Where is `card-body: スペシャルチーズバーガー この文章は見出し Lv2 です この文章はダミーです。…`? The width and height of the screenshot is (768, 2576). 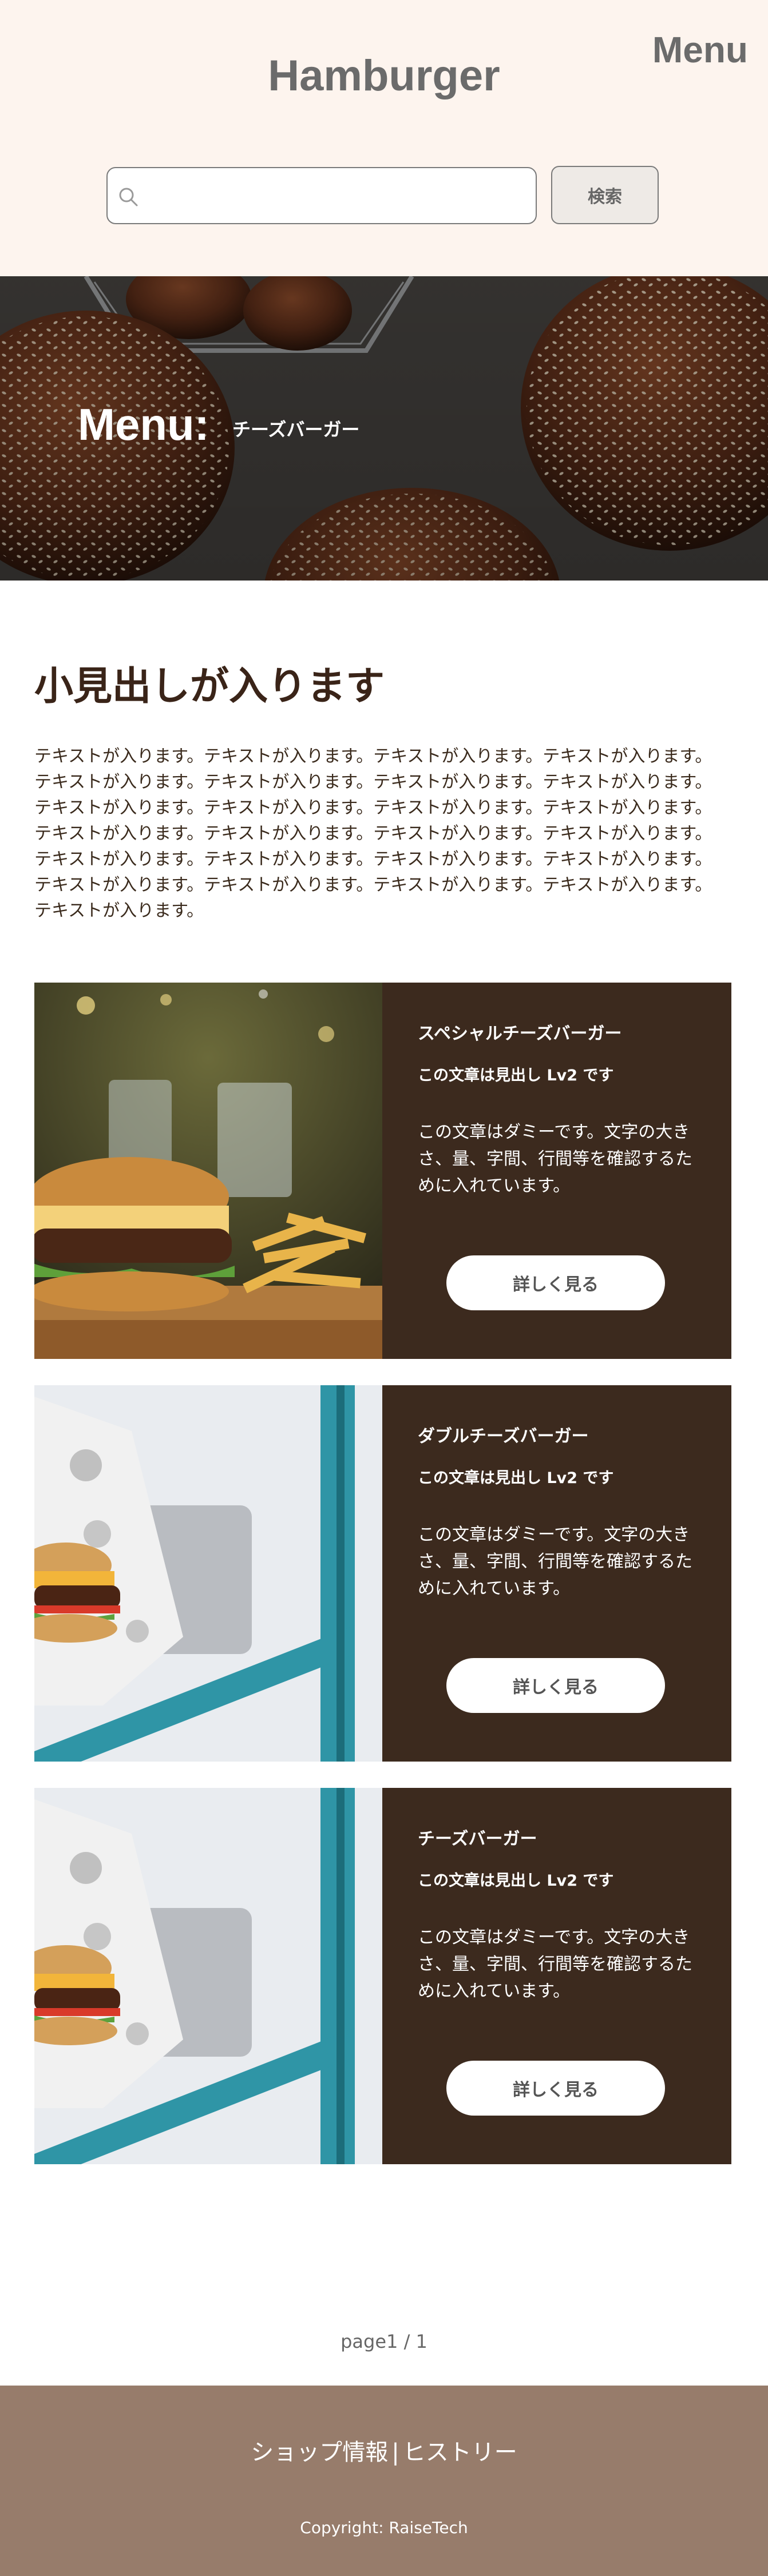 card-body: スペシャルチーズバーガー この文章は見出し Lv2 です この文章はダミーです。… is located at coordinates (556, 1171).